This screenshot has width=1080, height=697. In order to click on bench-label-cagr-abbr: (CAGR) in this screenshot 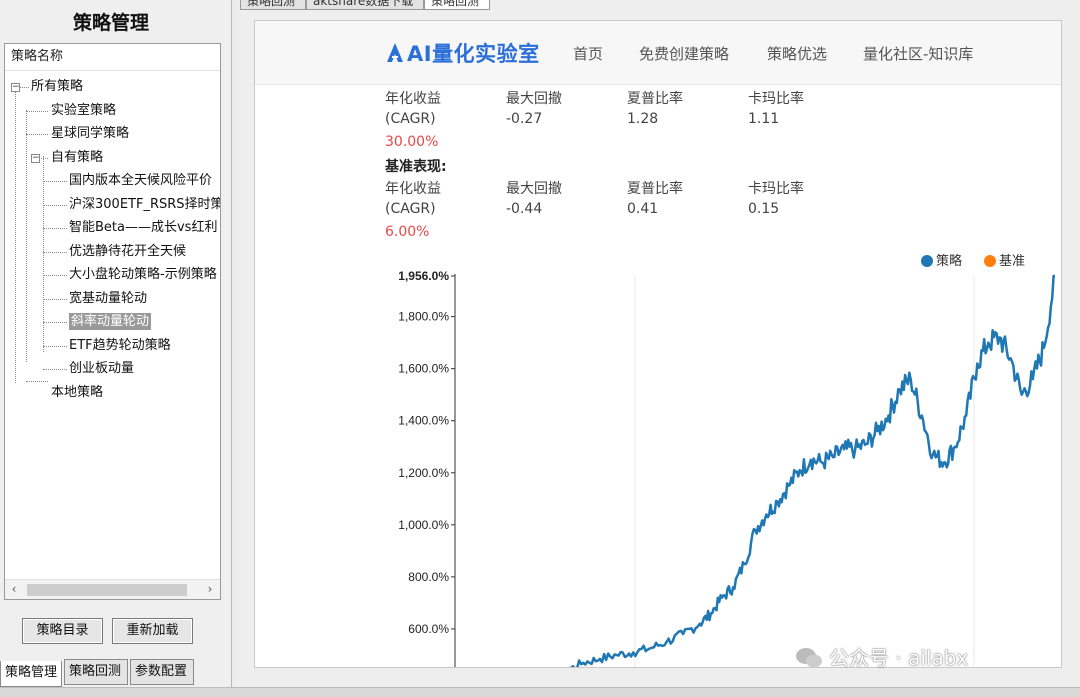, I will do `click(410, 209)`.